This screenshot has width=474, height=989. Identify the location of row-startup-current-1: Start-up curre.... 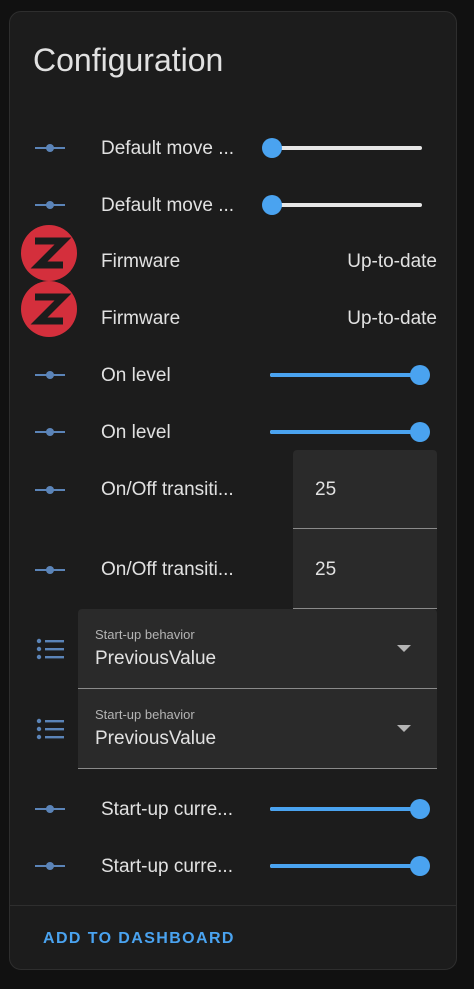
(234, 809).